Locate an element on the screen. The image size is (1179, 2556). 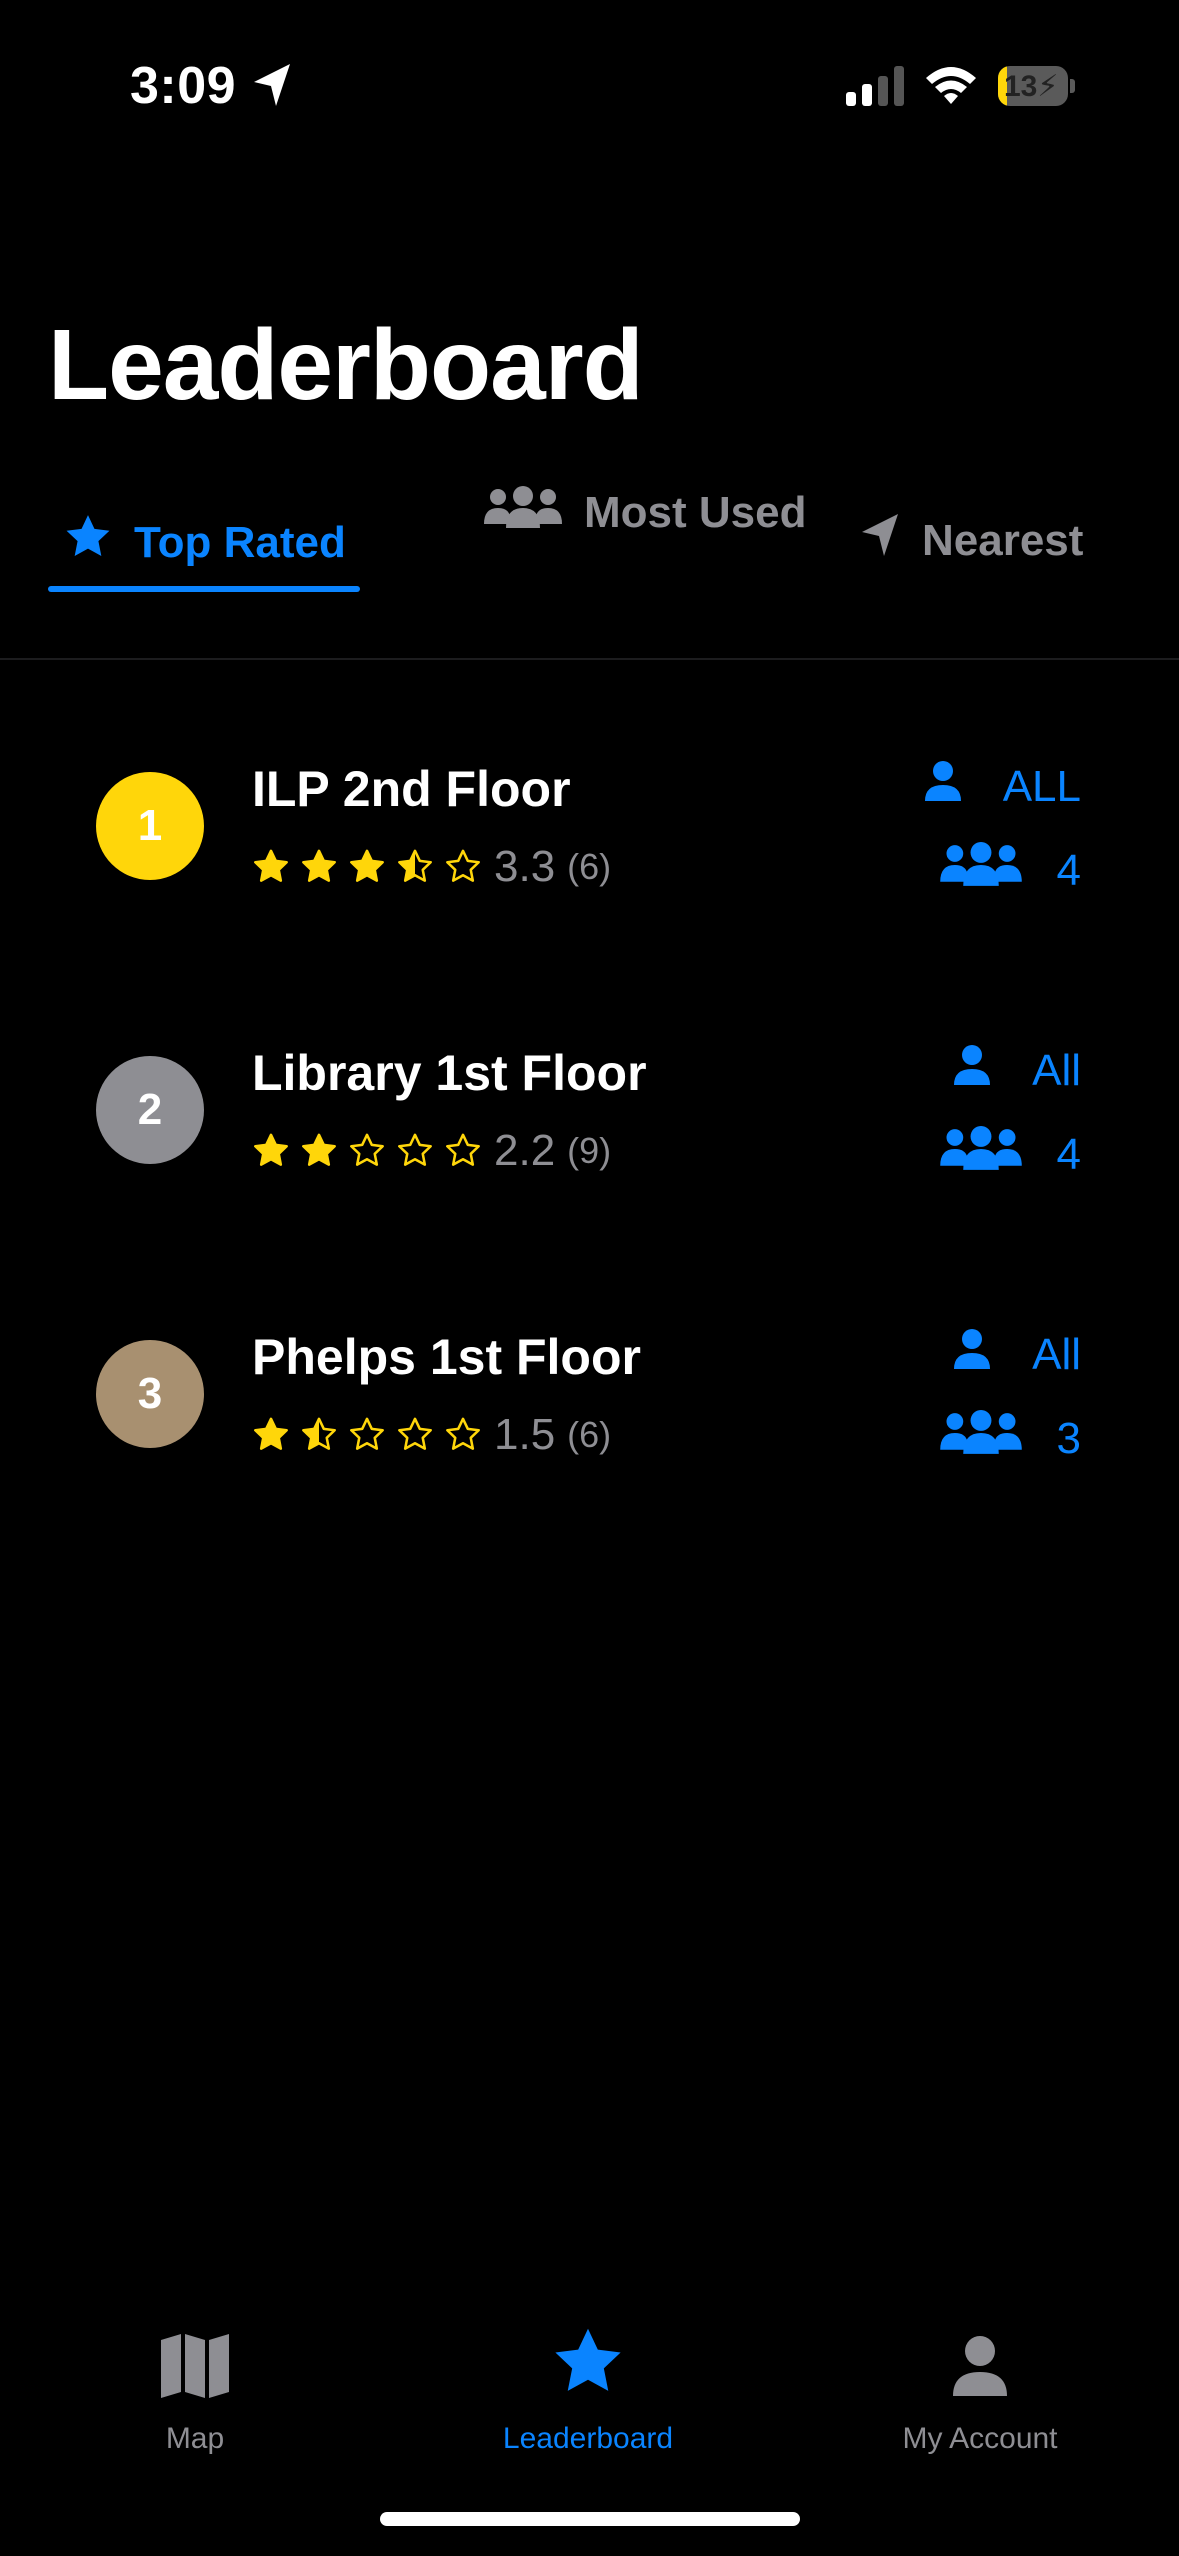
rank-badge: 2 is located at coordinates (150, 1110).